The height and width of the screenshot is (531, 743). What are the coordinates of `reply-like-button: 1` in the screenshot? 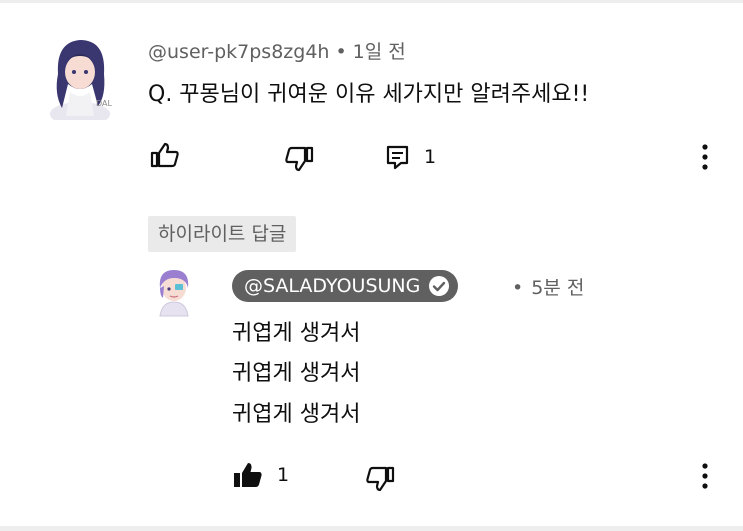 It's located at (261, 475).